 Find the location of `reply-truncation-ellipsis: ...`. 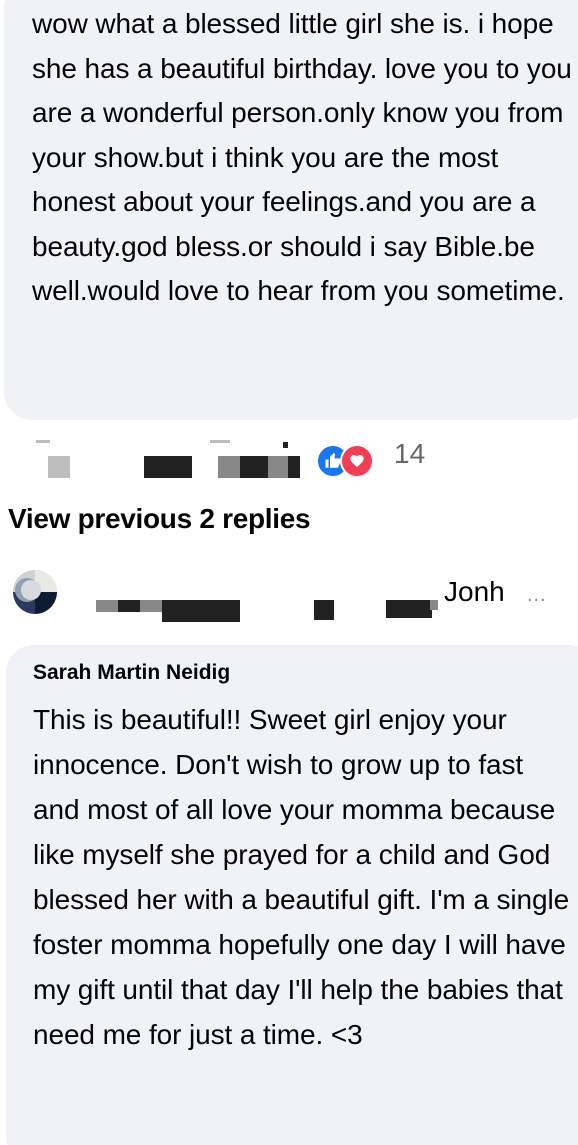

reply-truncation-ellipsis: ... is located at coordinates (537, 595).